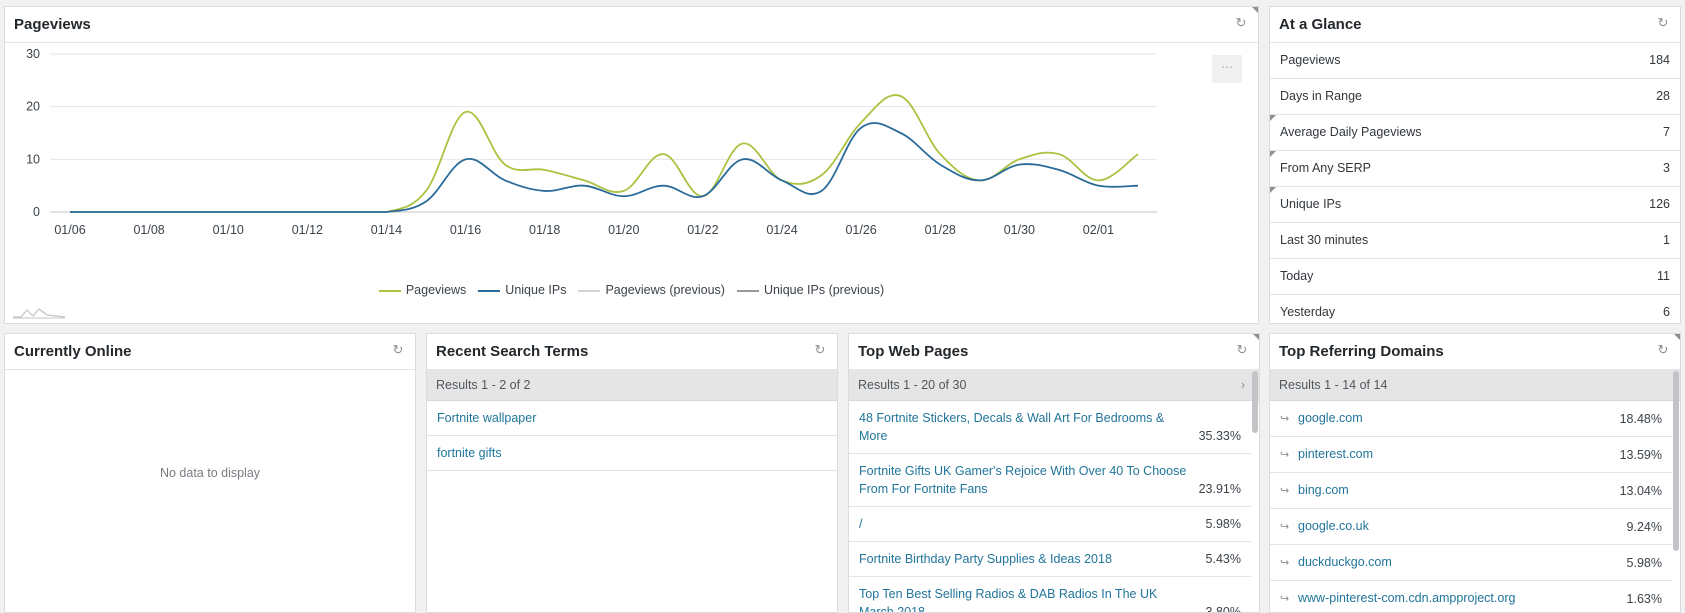  What do you see at coordinates (1220, 436) in the screenshot?
I see `percent-value: 35.33%` at bounding box center [1220, 436].